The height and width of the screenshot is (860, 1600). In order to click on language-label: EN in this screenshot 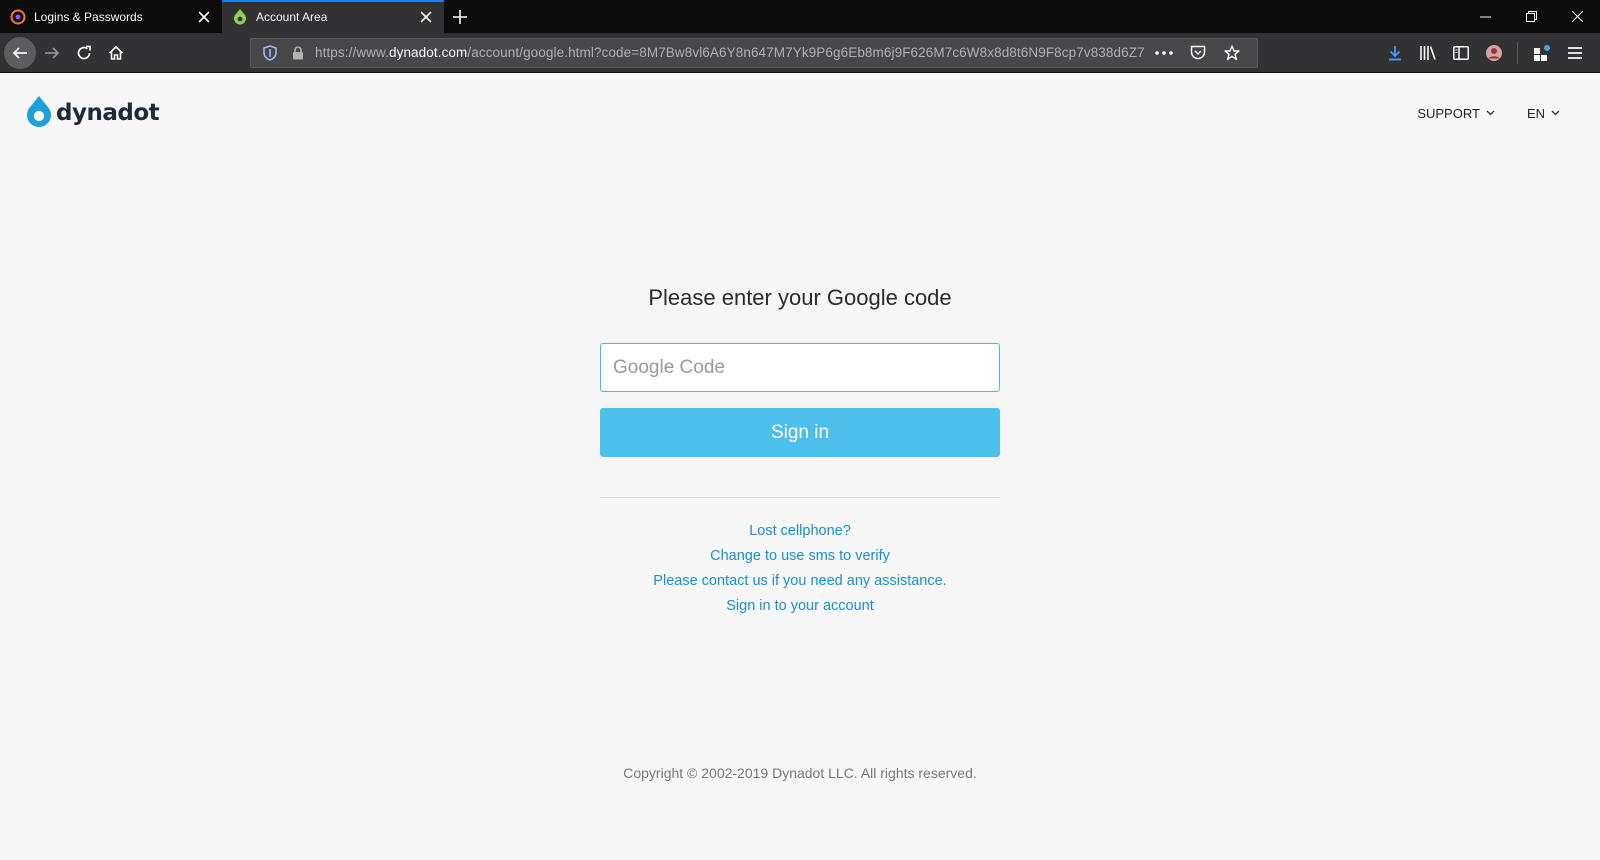, I will do `click(1535, 113)`.